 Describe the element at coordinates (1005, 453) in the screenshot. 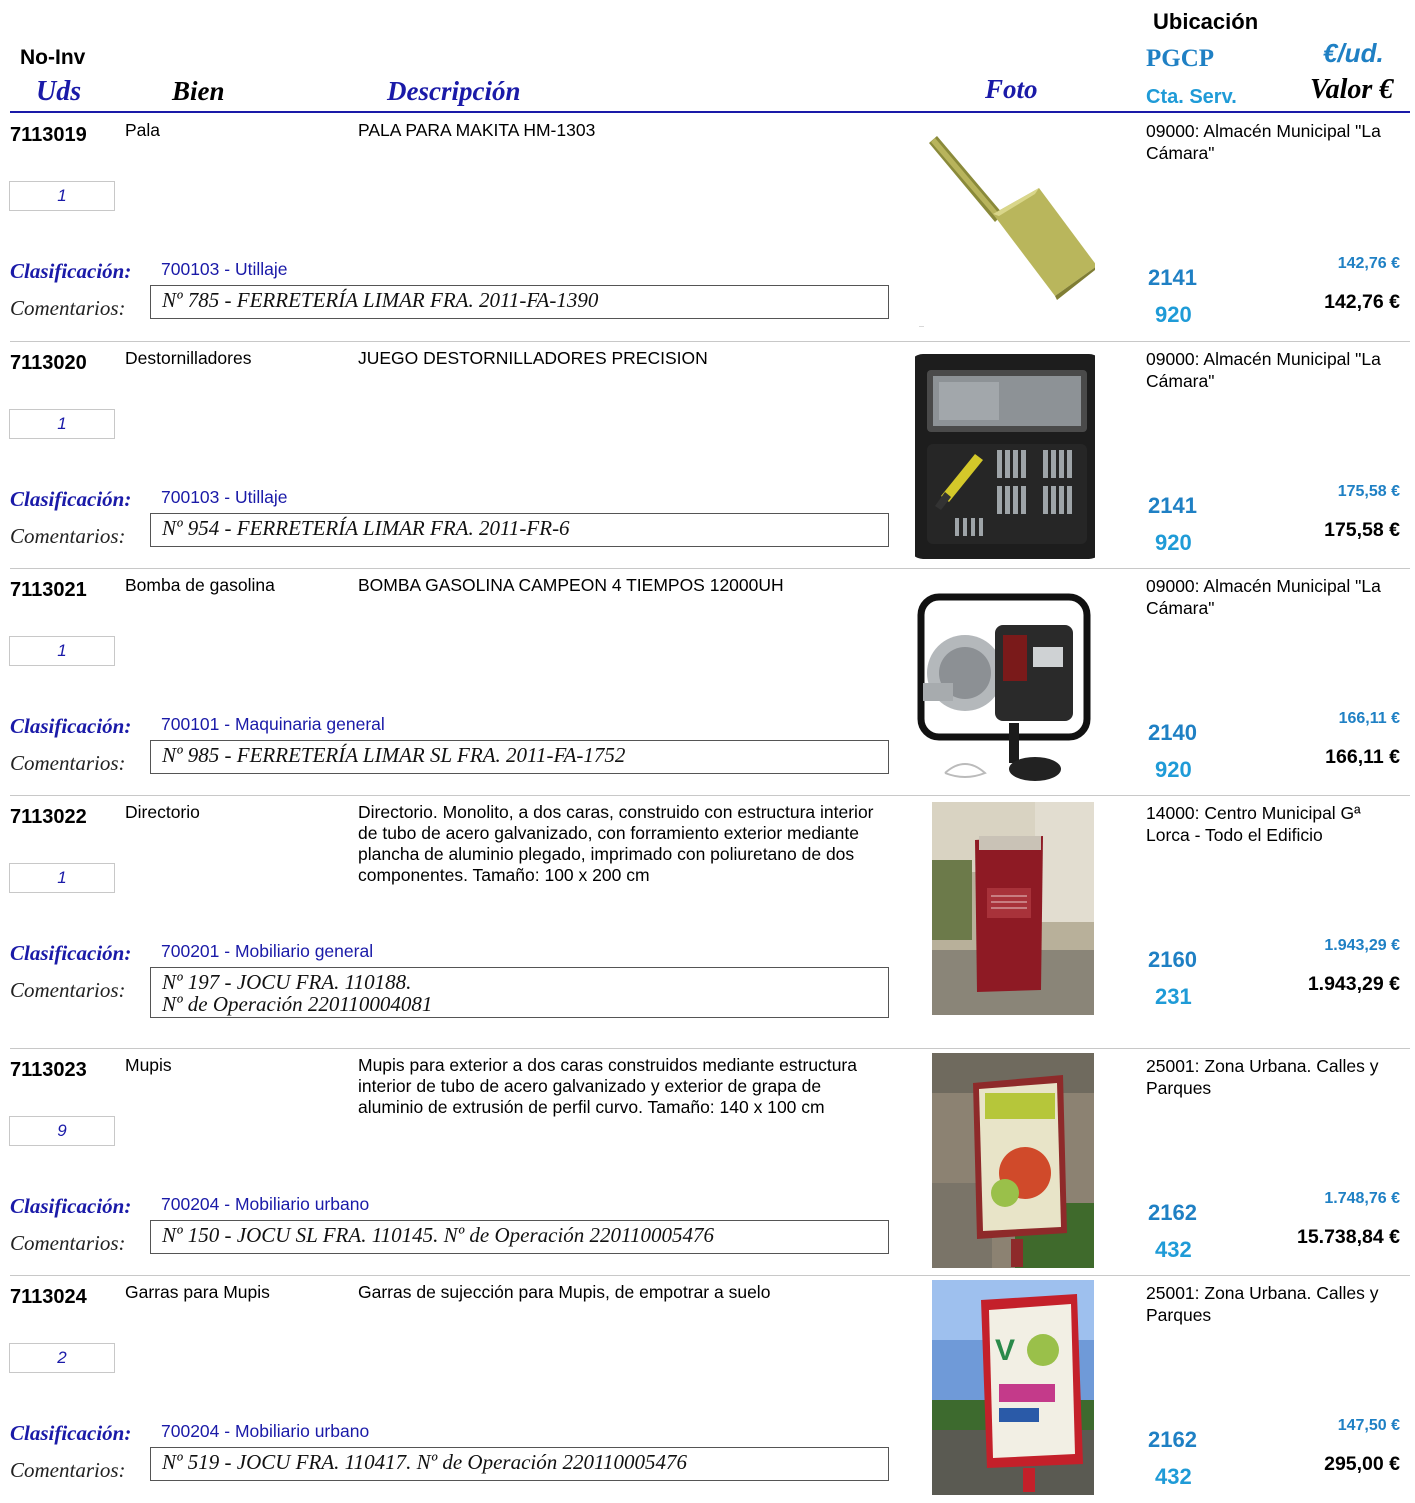

I see `screwdriver-case-photo` at that location.